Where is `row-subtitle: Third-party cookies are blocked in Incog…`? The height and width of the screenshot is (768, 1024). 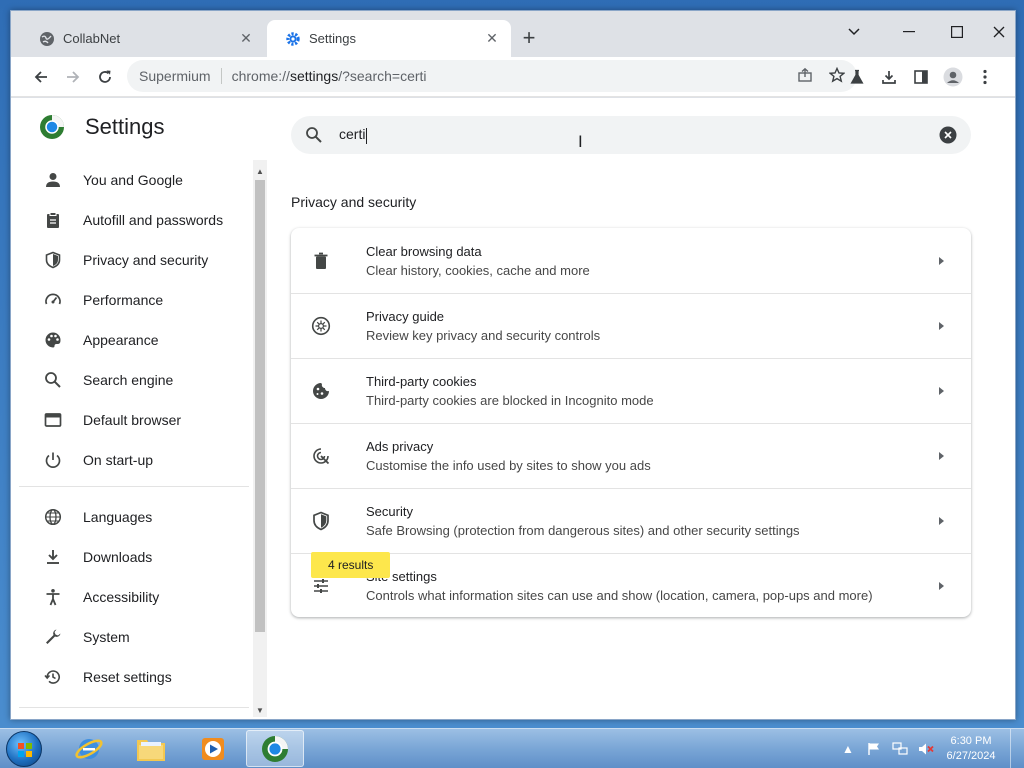
row-subtitle: Third-party cookies are blocked in Incog… is located at coordinates (510, 400).